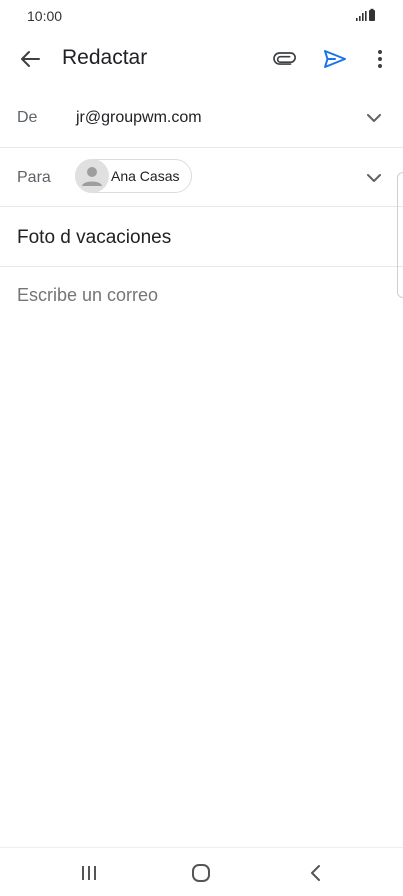  I want to click on recents-button, so click(89, 873).